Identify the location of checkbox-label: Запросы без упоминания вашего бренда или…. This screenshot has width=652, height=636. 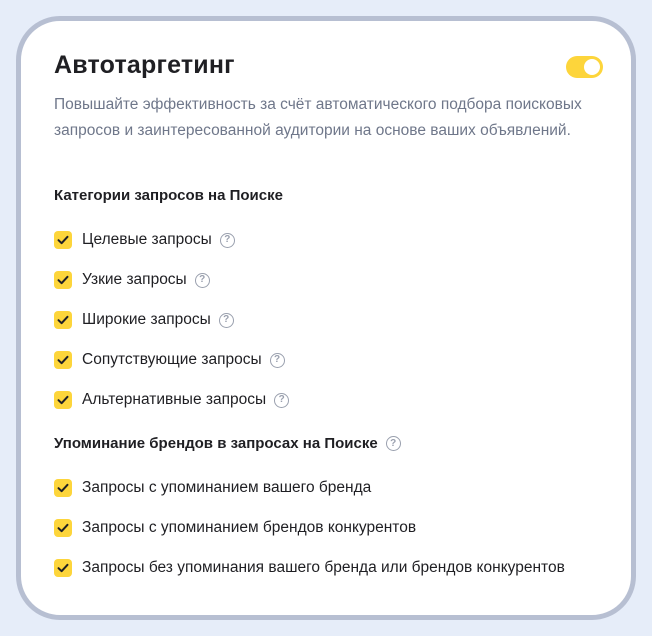
(323, 567).